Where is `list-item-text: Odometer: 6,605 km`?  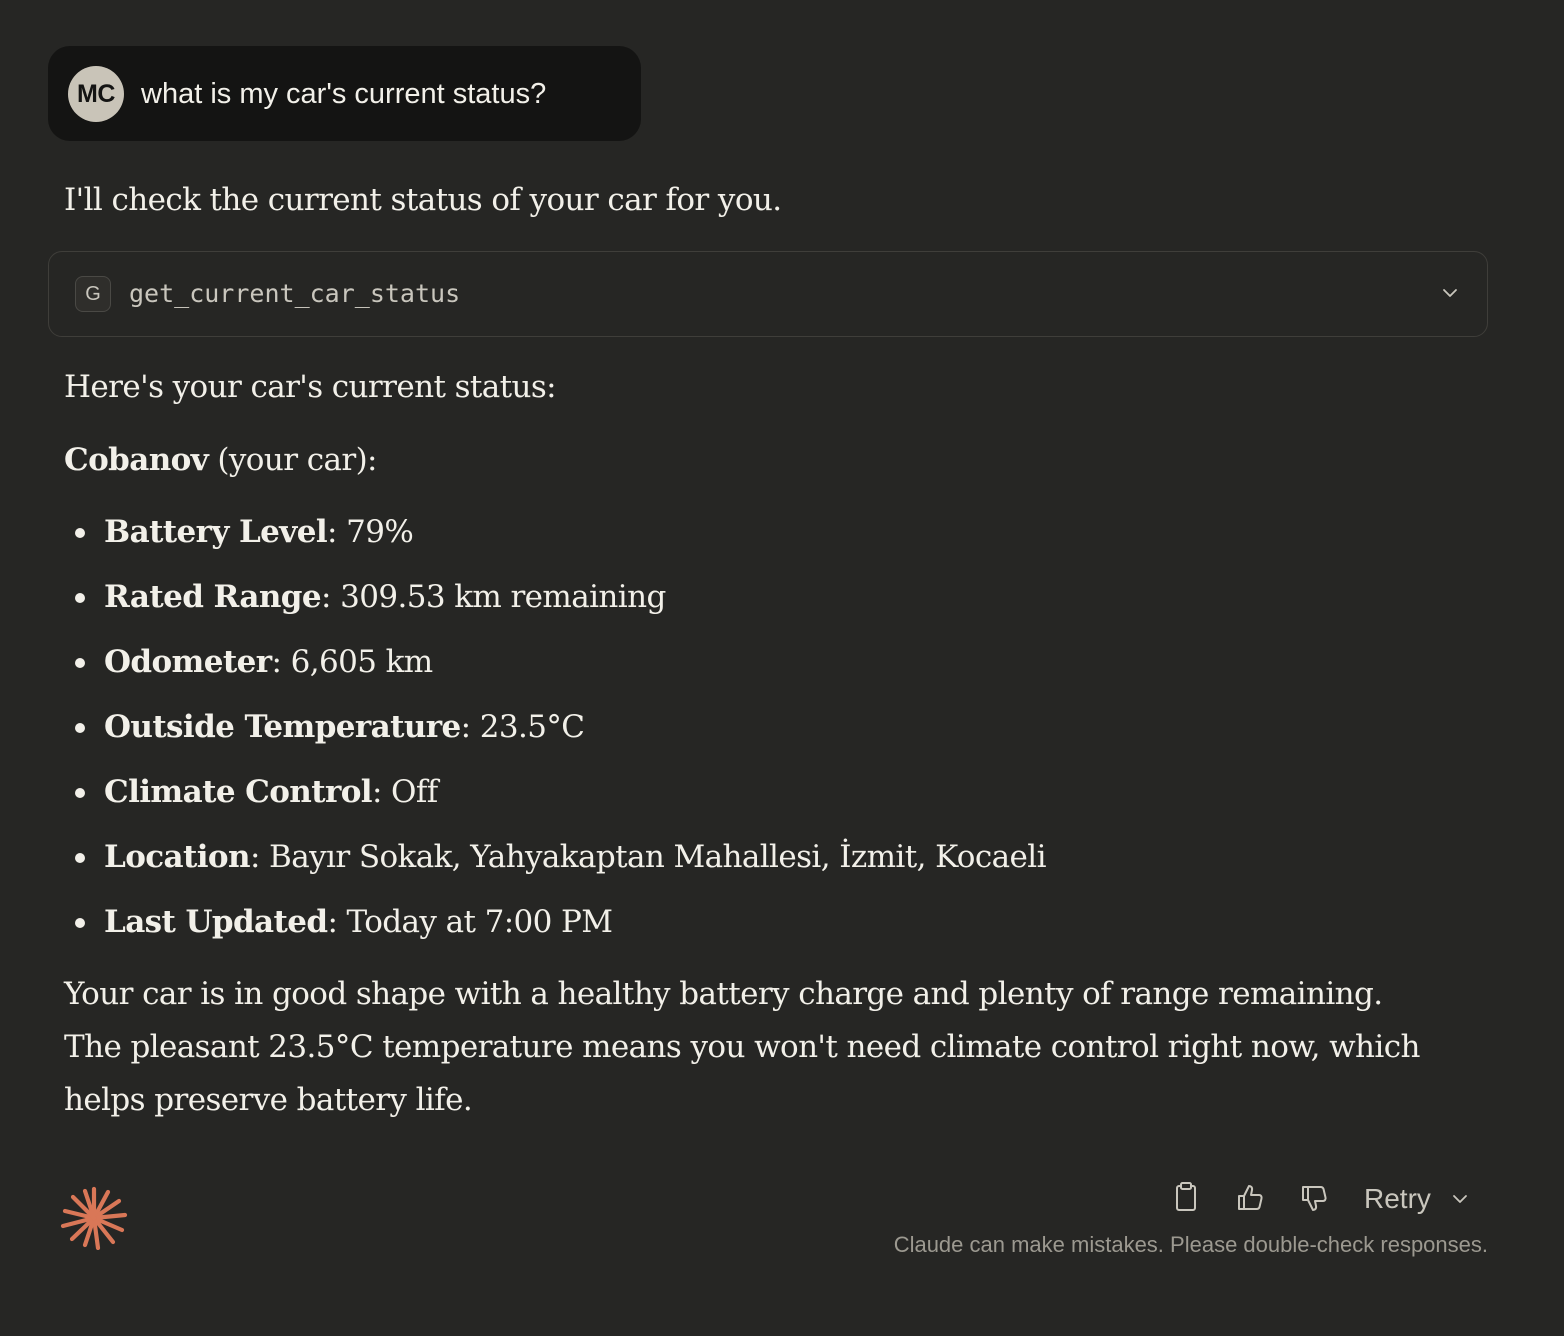
list-item-text: Odometer: 6,605 km is located at coordinates (268, 662).